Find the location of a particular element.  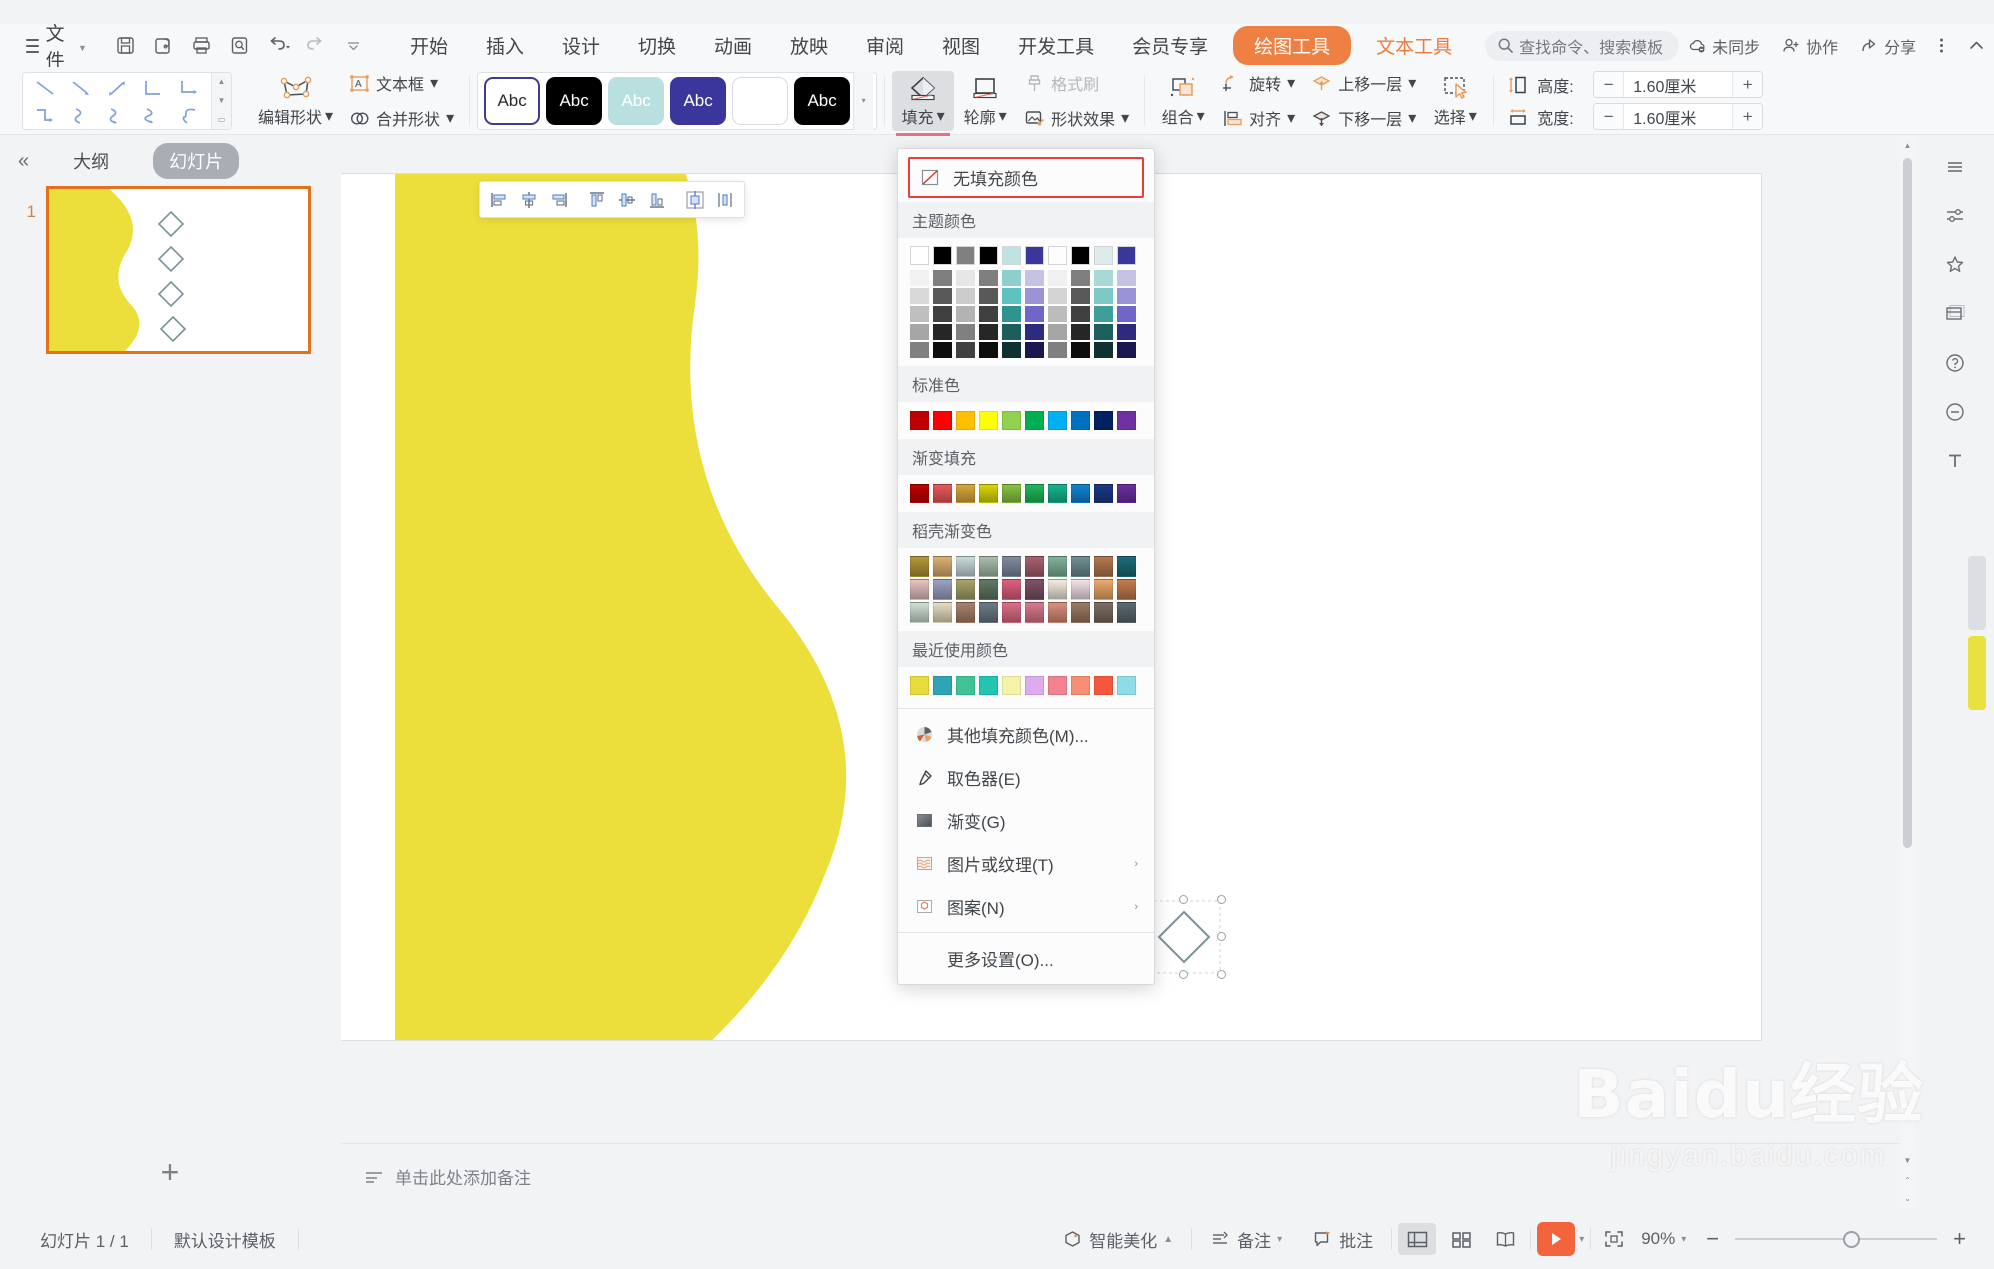

sorter-view-button is located at coordinates (1461, 1239).